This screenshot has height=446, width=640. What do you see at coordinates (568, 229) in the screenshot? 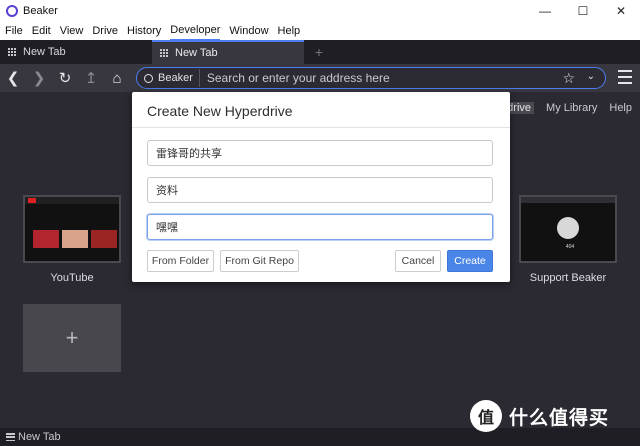
I see `support-beaker-thumbnail: 404` at bounding box center [568, 229].